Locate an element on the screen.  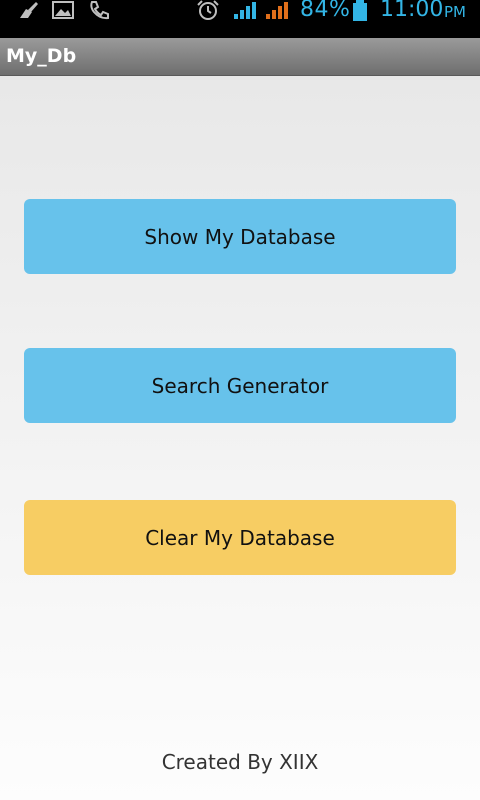
show-database-button: Show My Database is located at coordinates (240, 236).